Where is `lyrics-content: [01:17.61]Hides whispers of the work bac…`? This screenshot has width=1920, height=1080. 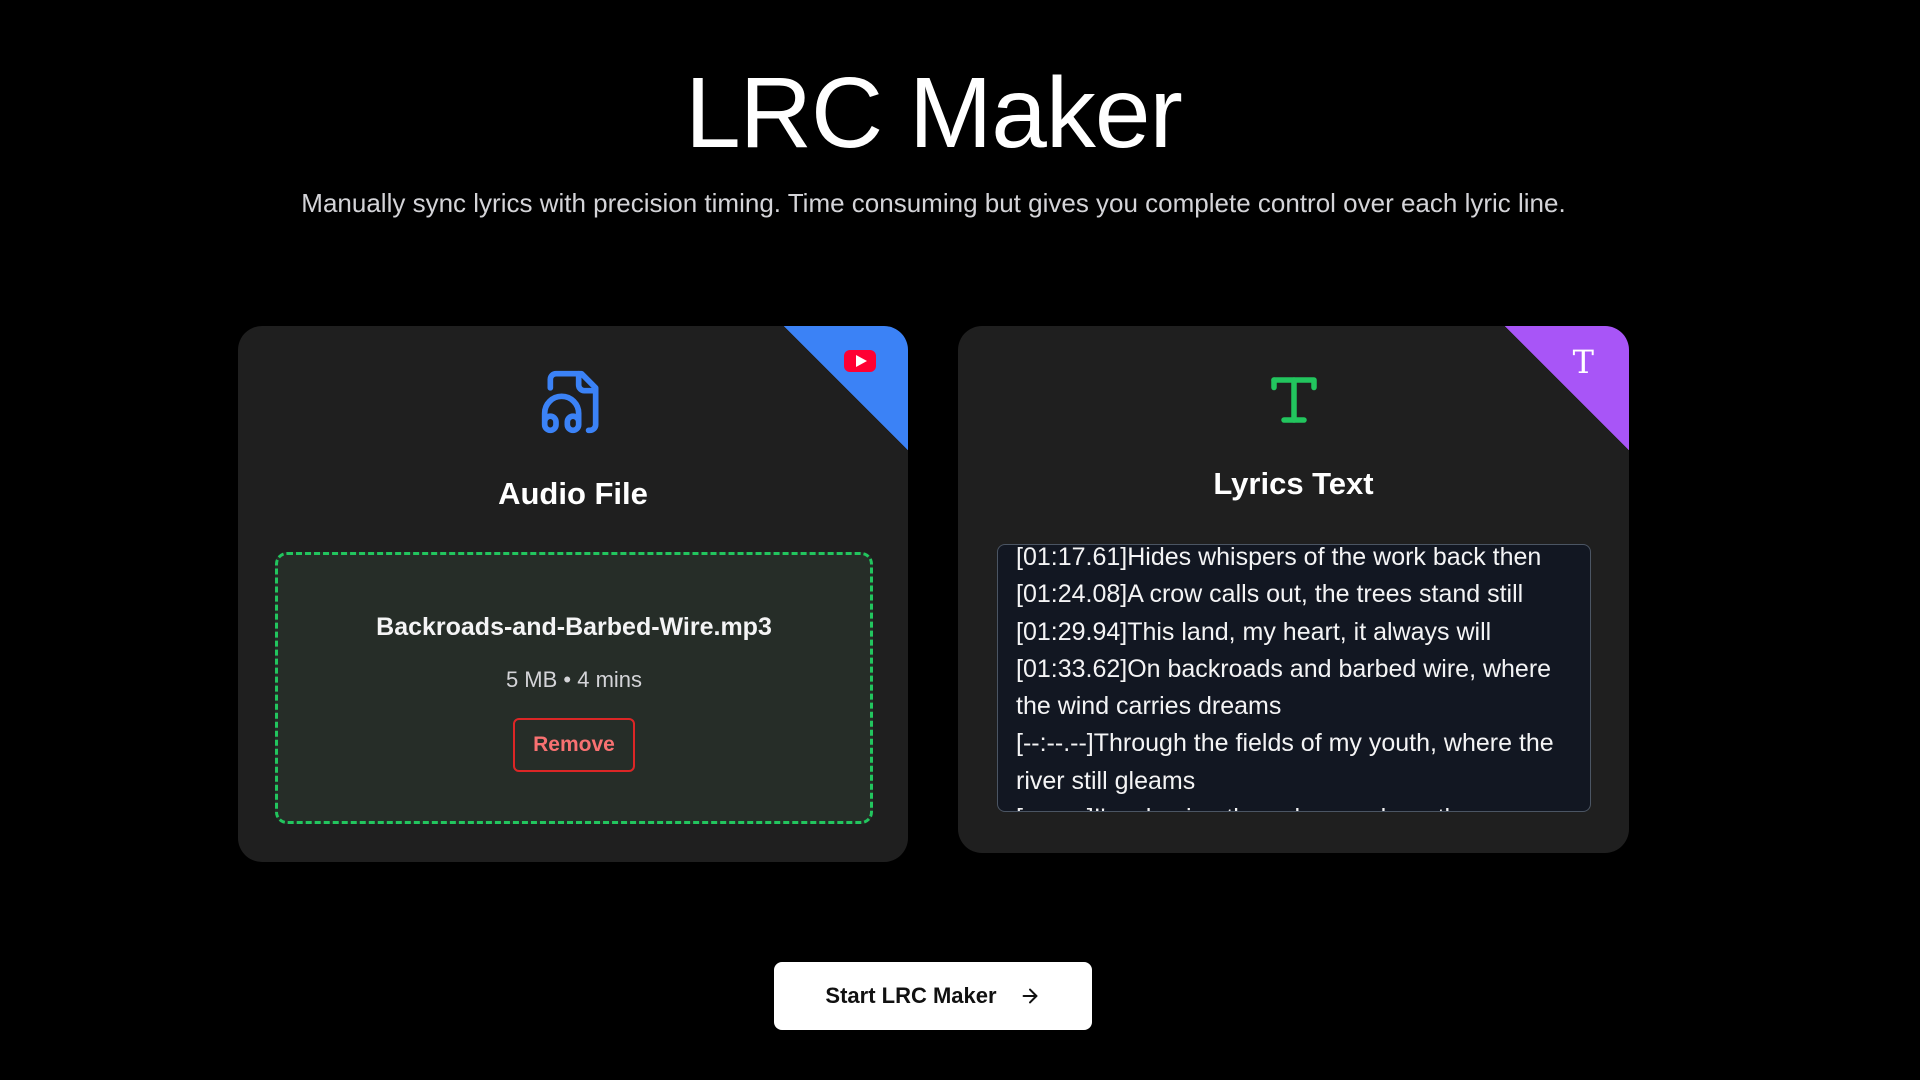
lyrics-content: [01:17.61]Hides whispers of the work bac… is located at coordinates (1296, 677).